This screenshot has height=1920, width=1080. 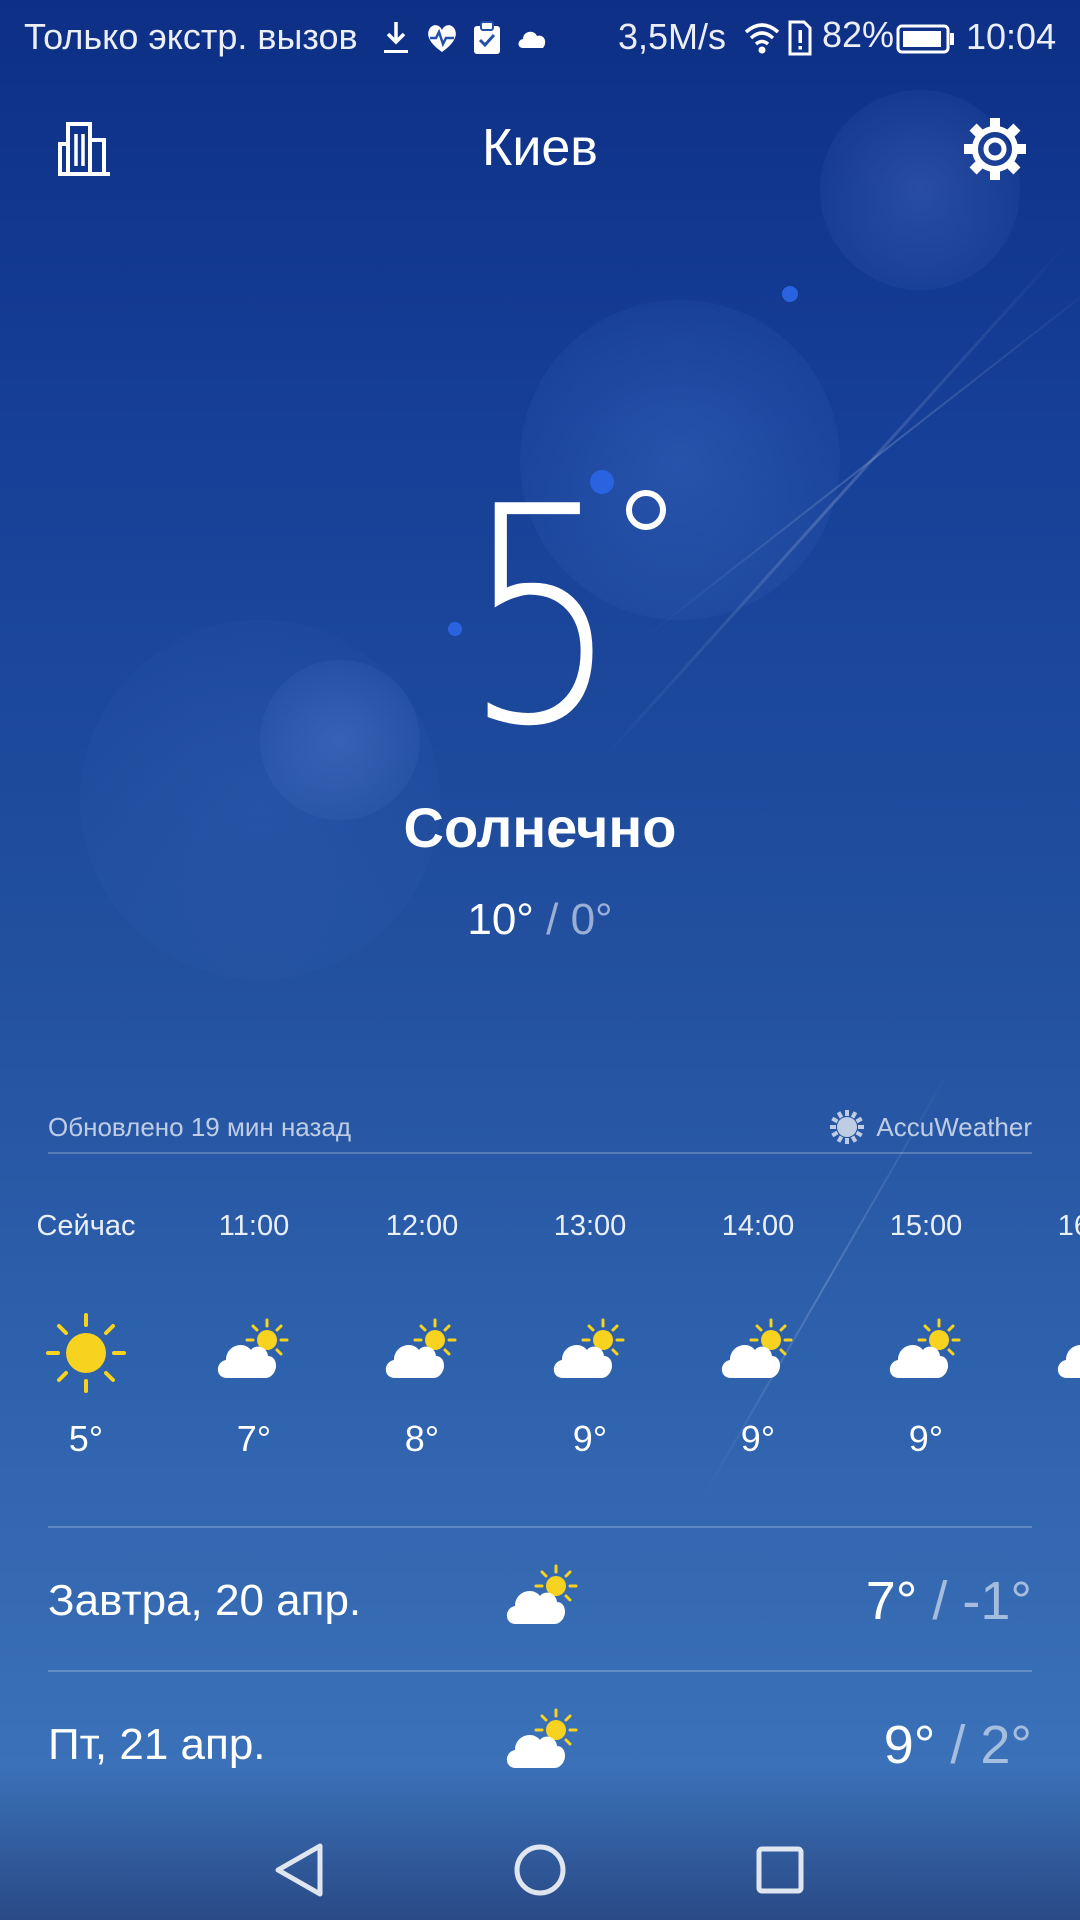 I want to click on recents-icon, so click(x=780, y=1870).